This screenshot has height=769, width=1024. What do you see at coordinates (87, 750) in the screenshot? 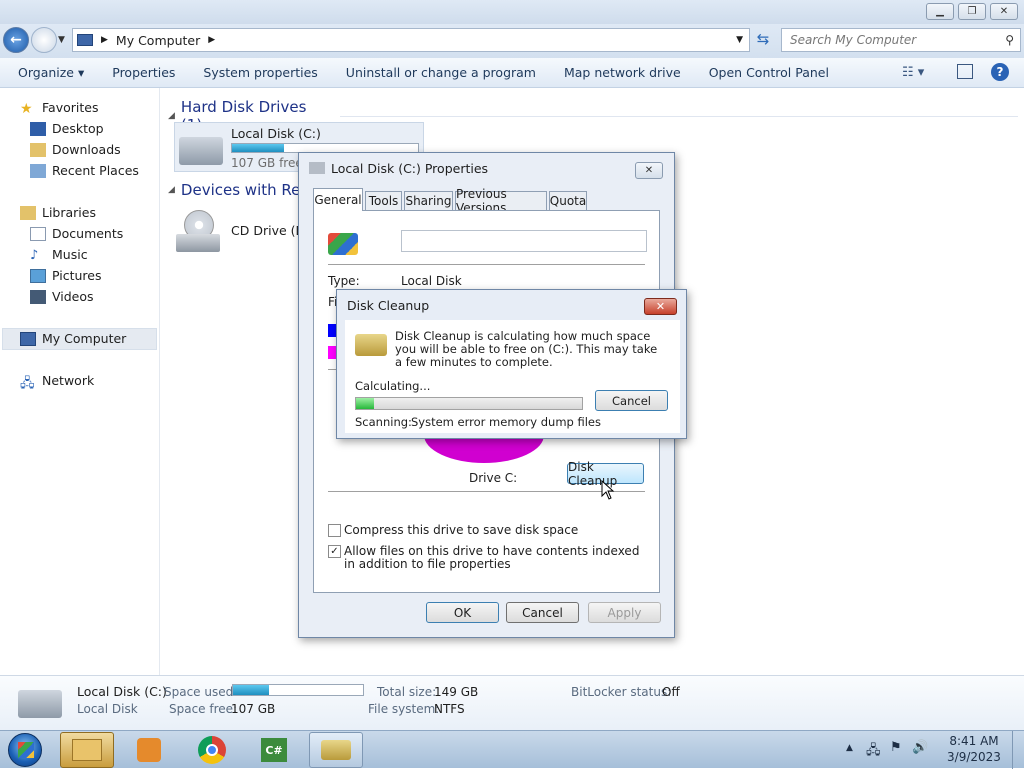
I see `taskbar-explorer` at bounding box center [87, 750].